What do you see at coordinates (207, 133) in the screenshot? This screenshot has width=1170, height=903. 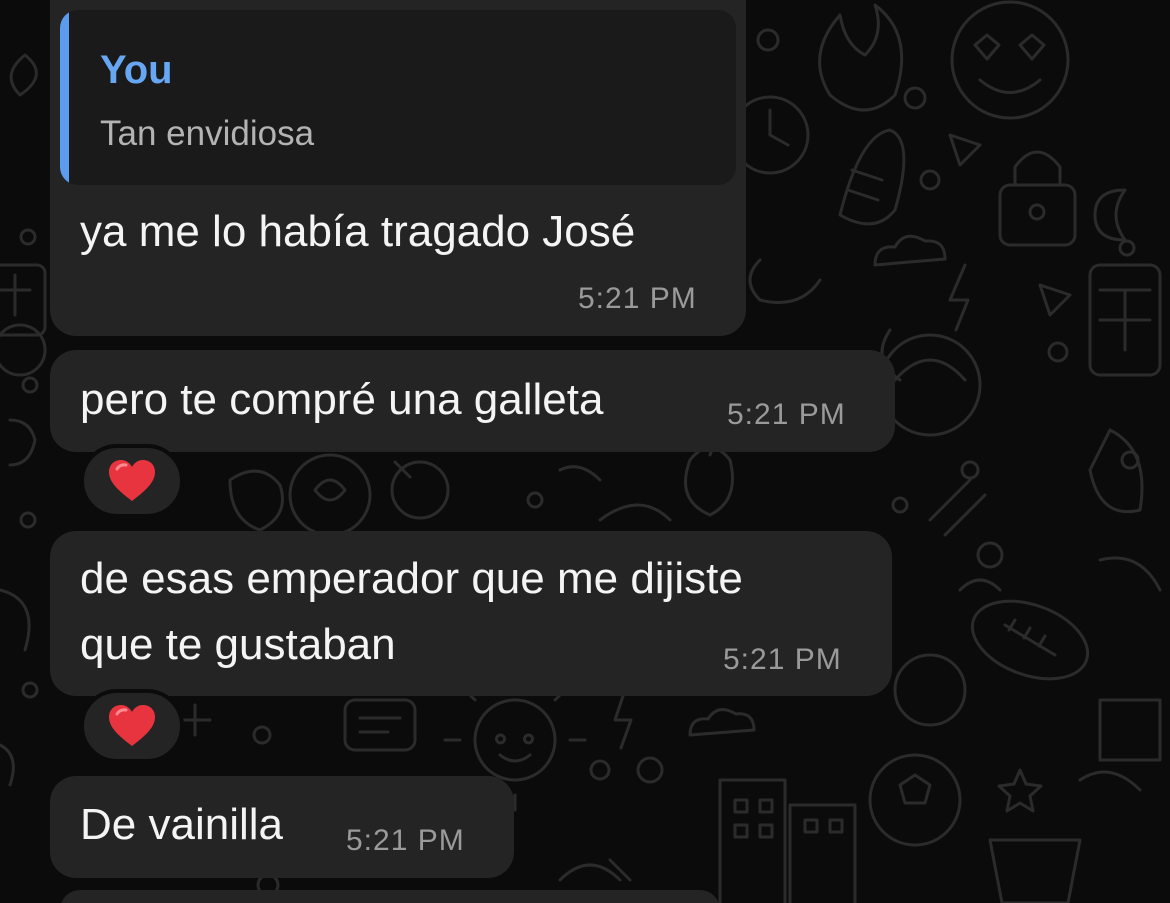 I see `quoted-text: Tan envidiosa` at bounding box center [207, 133].